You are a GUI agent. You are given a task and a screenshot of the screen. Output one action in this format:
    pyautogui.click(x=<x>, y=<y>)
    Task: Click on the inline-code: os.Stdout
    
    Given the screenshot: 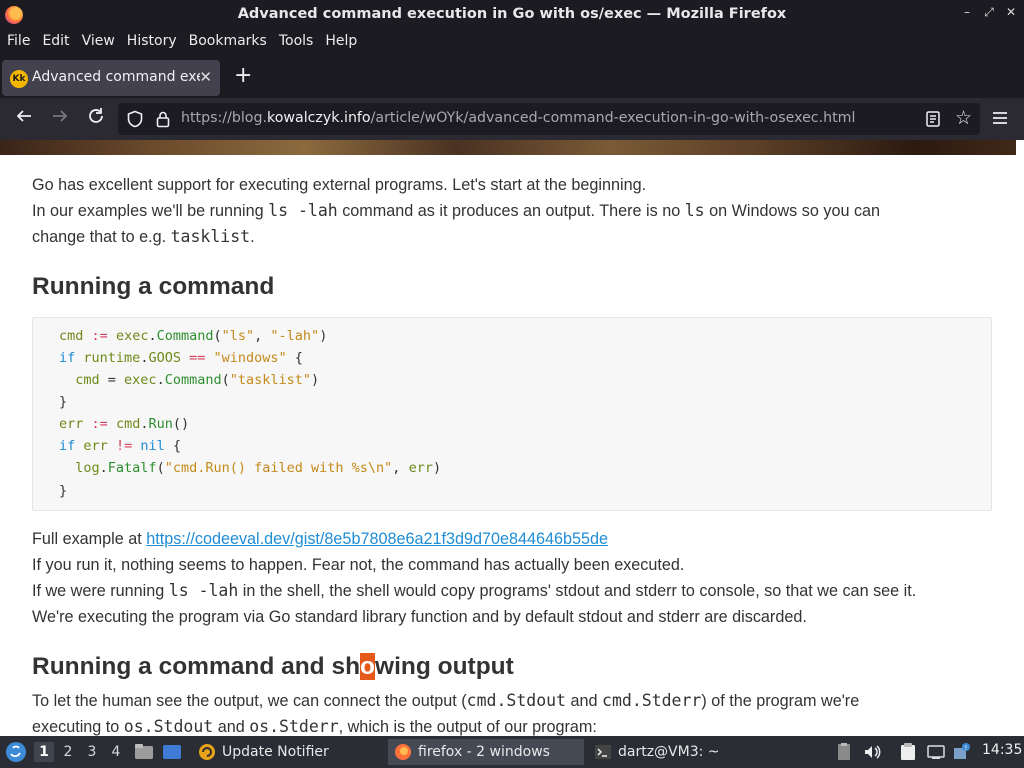 What is the action you would take?
    pyautogui.click(x=168, y=726)
    